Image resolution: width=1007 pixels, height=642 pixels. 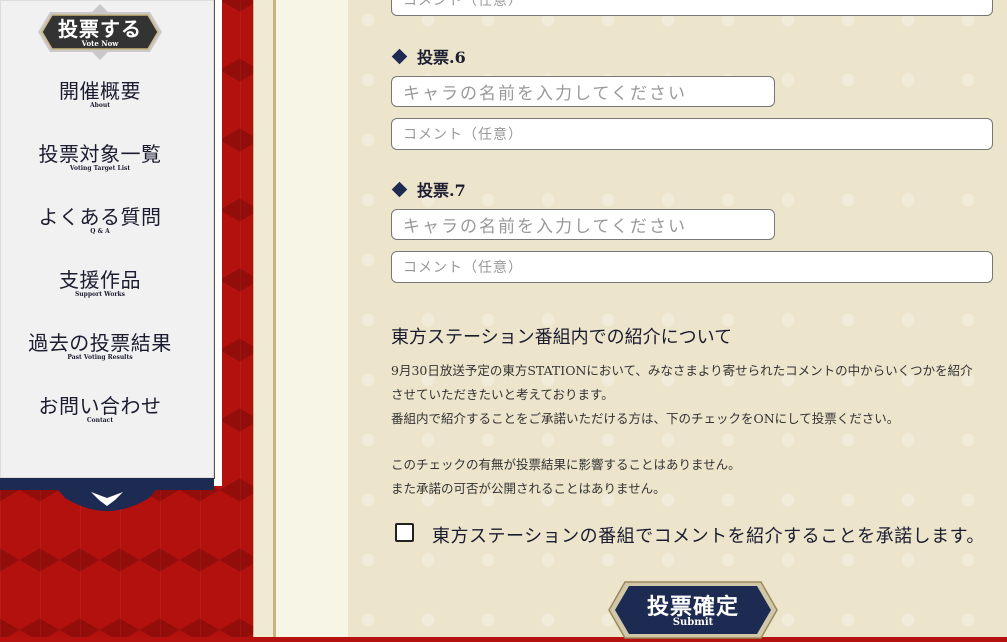 I want to click on submit-sublabel: Submit, so click(x=693, y=622).